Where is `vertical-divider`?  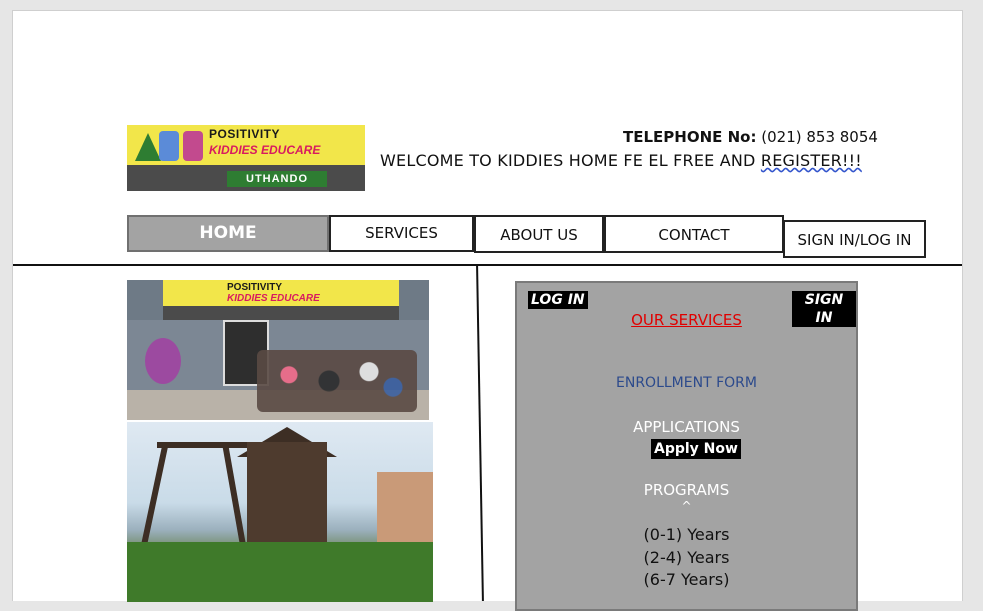
vertical-divider is located at coordinates (480, 433).